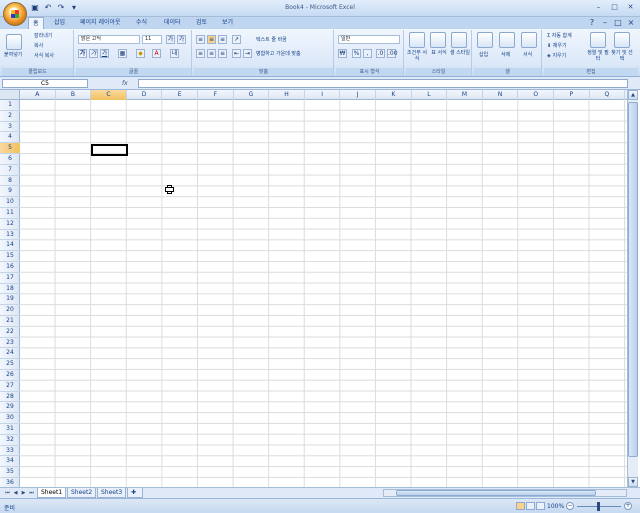  What do you see at coordinates (10, 440) in the screenshot?
I see `row-header-32: 32` at bounding box center [10, 440].